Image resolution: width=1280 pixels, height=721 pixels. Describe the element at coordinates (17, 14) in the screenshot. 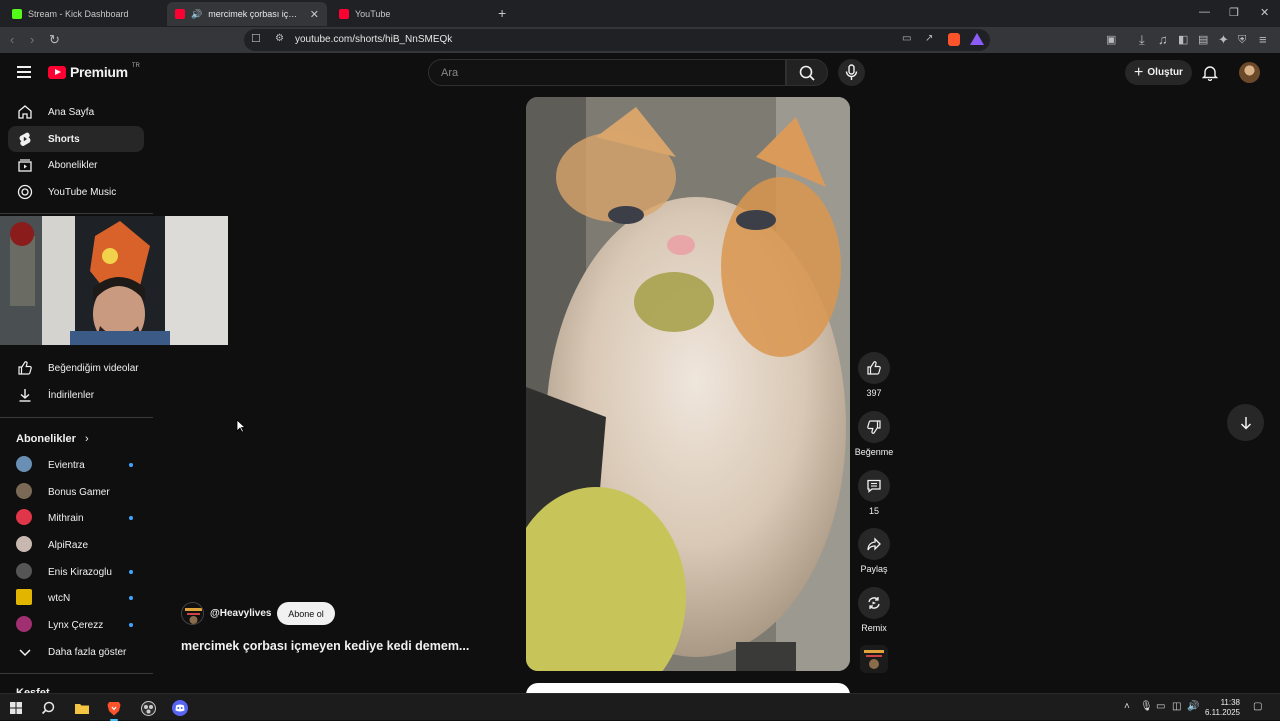

I see `kick-favicon-icon` at that location.